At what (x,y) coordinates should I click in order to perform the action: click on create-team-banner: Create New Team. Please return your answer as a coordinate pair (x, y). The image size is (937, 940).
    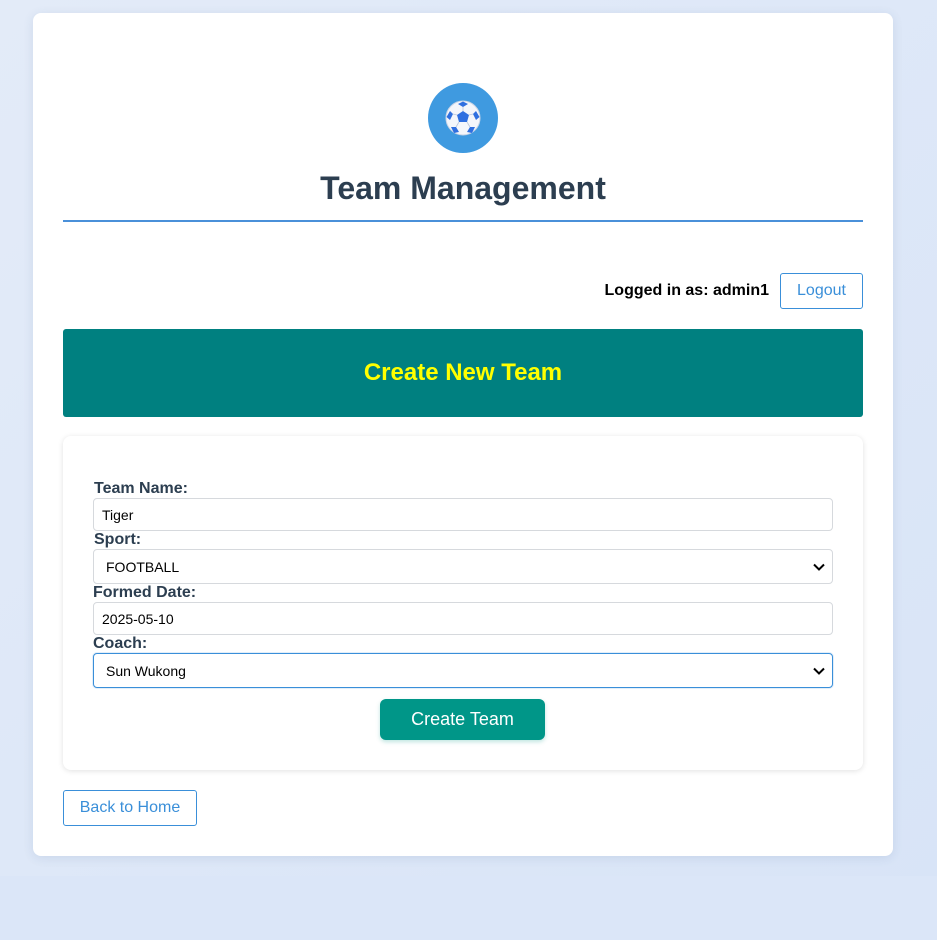
    Looking at the image, I should click on (463, 373).